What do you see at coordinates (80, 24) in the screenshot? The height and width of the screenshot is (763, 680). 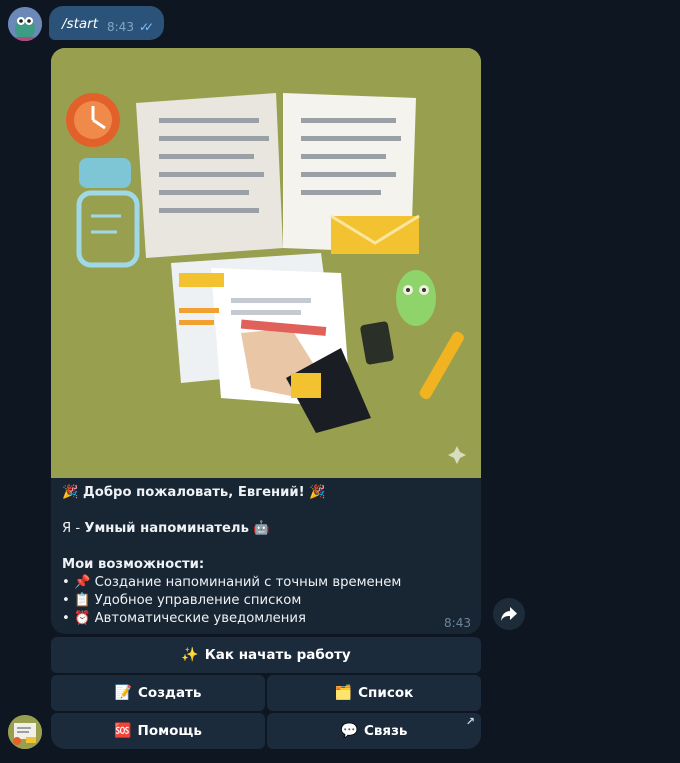 I see `outgoing-text: /start` at bounding box center [80, 24].